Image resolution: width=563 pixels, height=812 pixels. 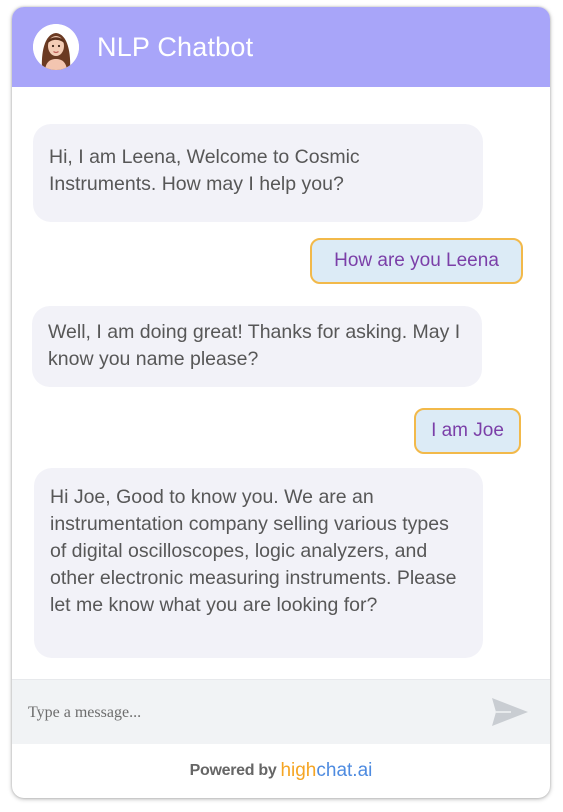 What do you see at coordinates (510, 712) in the screenshot?
I see `send-icon` at bounding box center [510, 712].